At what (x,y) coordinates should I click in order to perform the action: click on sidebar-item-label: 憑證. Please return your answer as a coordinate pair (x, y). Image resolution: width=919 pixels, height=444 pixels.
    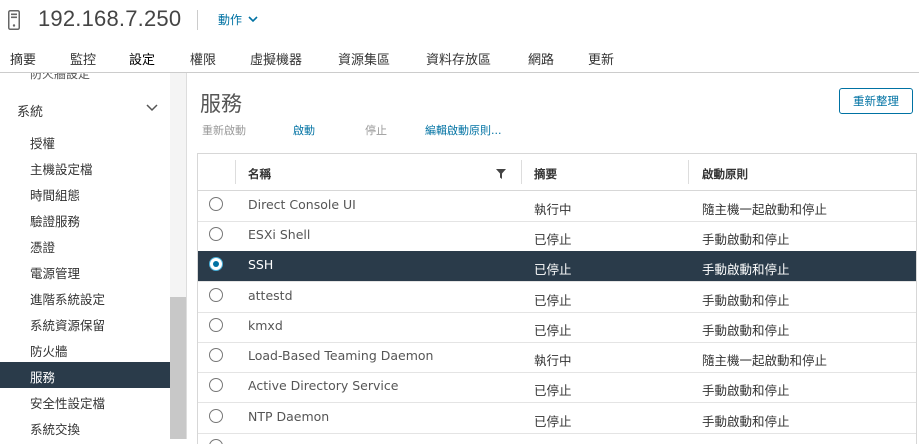
    Looking at the image, I should click on (43, 247).